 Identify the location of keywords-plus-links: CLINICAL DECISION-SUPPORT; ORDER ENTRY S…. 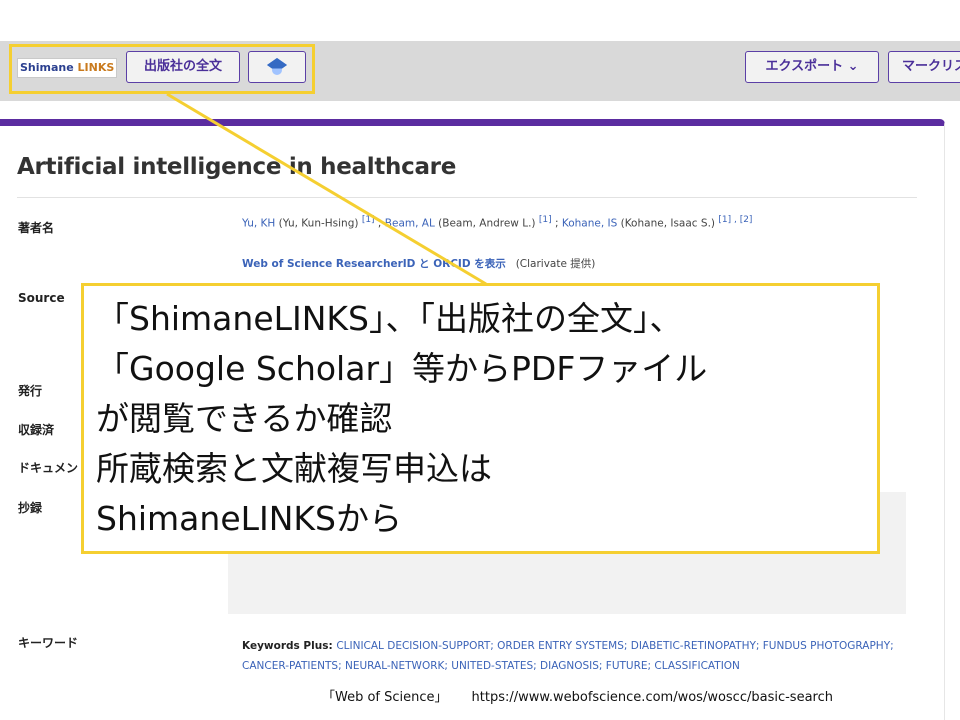
(568, 656).